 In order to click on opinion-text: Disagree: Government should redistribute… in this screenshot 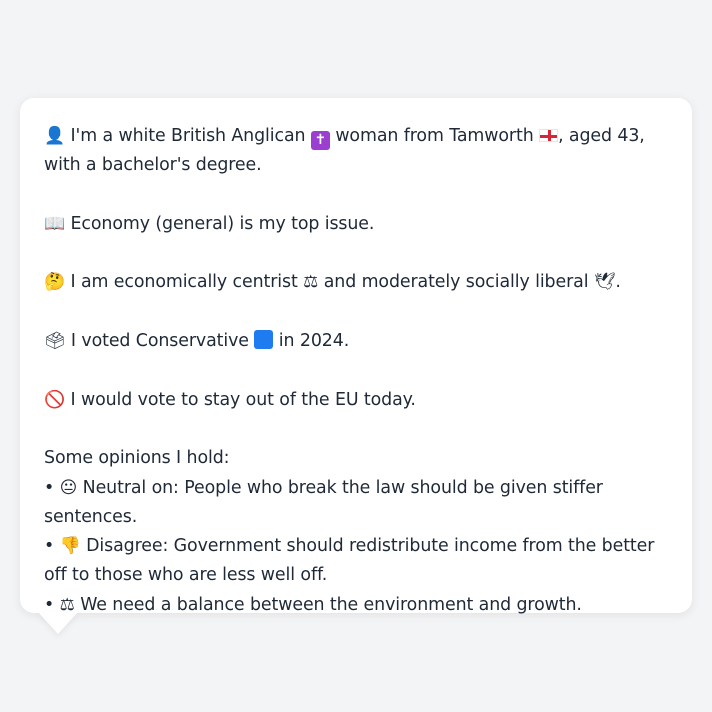, I will do `click(349, 561)`.